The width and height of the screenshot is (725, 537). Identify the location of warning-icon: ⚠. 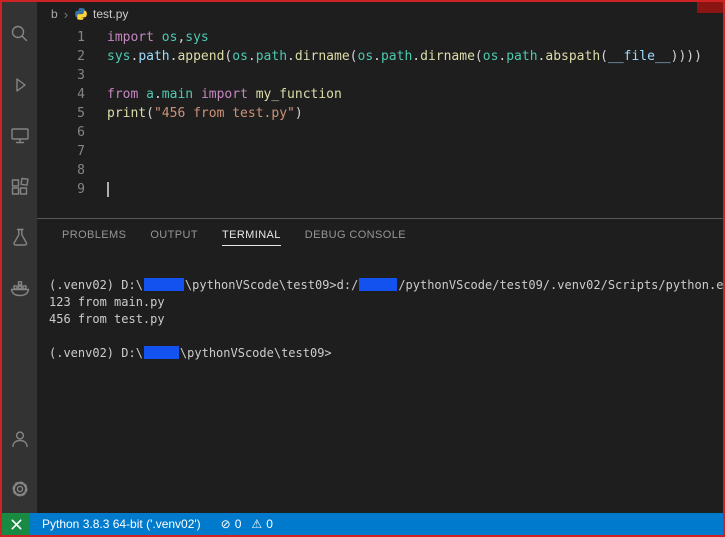
(257, 524).